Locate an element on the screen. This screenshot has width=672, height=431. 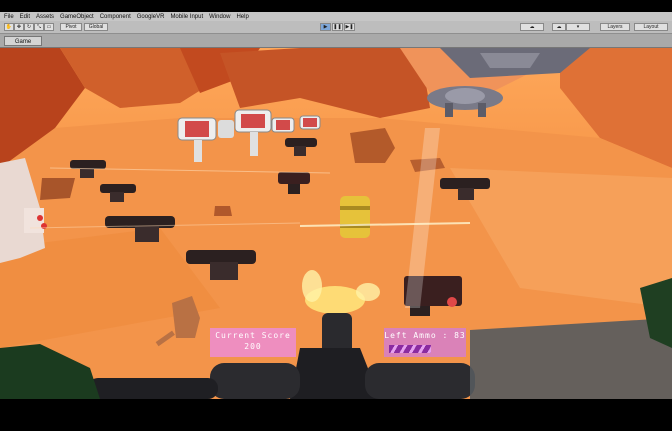
pause-icon: ❚❚ is located at coordinates (337, 27).